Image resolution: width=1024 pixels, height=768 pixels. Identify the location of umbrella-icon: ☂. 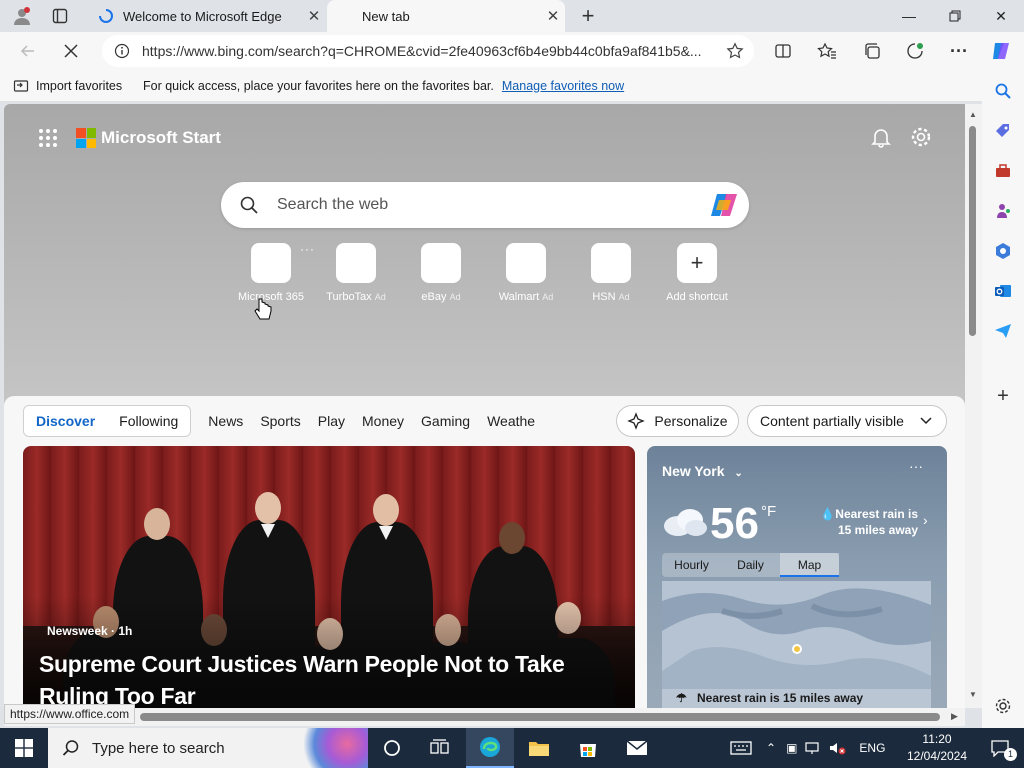
(681, 698).